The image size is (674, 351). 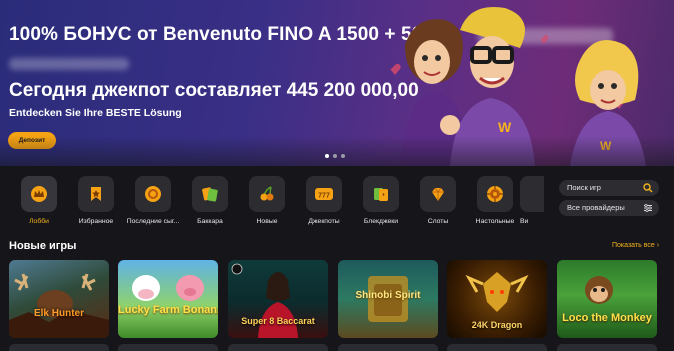 I want to click on chevron-right-icon: ›, so click(x=658, y=245).